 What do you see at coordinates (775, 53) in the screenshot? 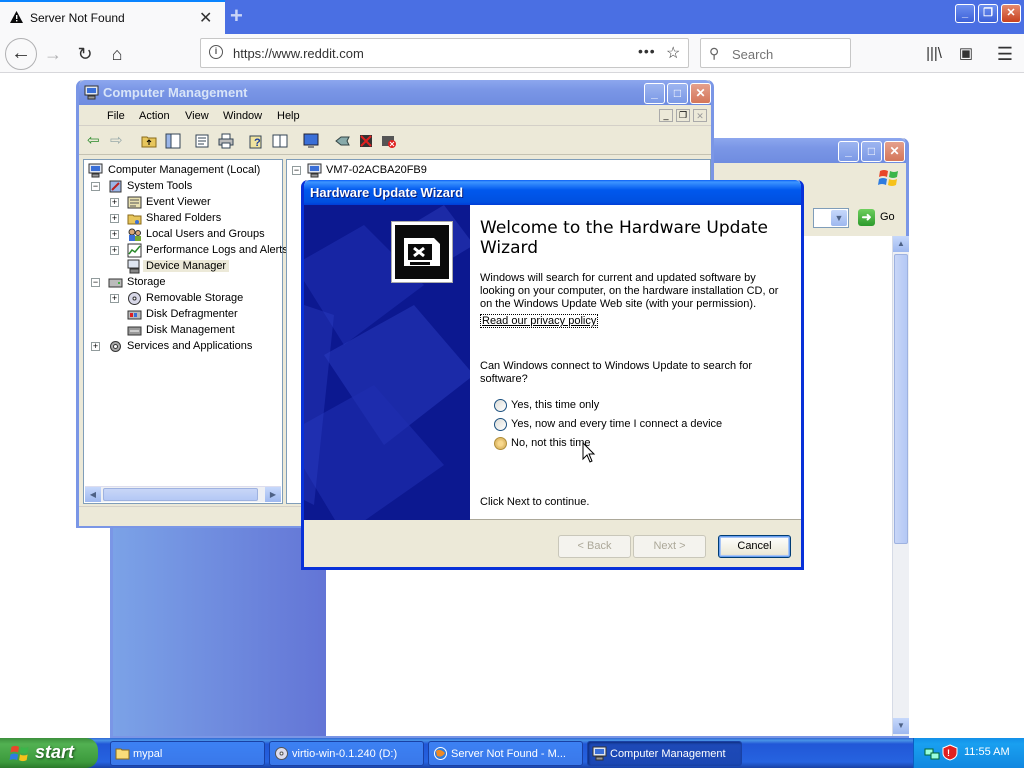
I see `search-input: ⚲ Search` at bounding box center [775, 53].